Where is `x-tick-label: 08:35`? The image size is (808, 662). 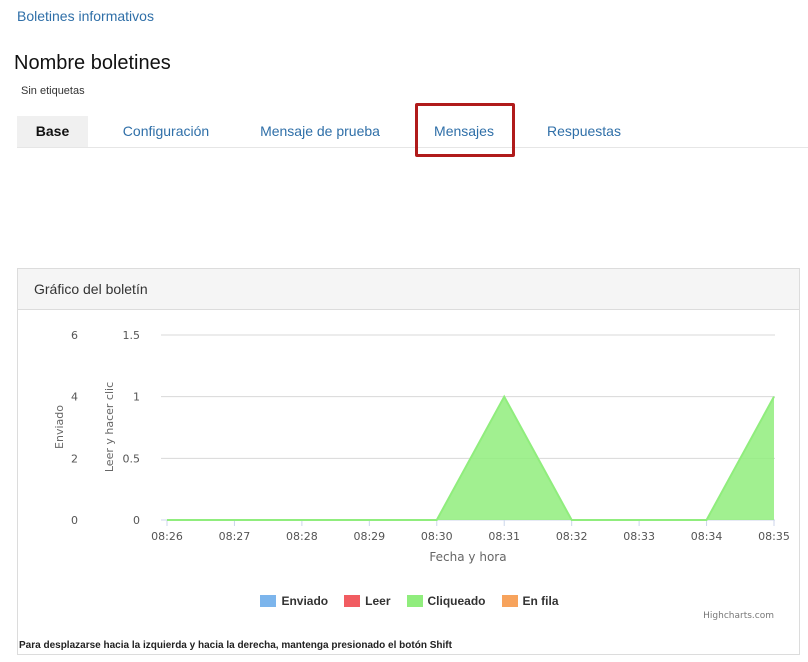 x-tick-label: 08:35 is located at coordinates (774, 536).